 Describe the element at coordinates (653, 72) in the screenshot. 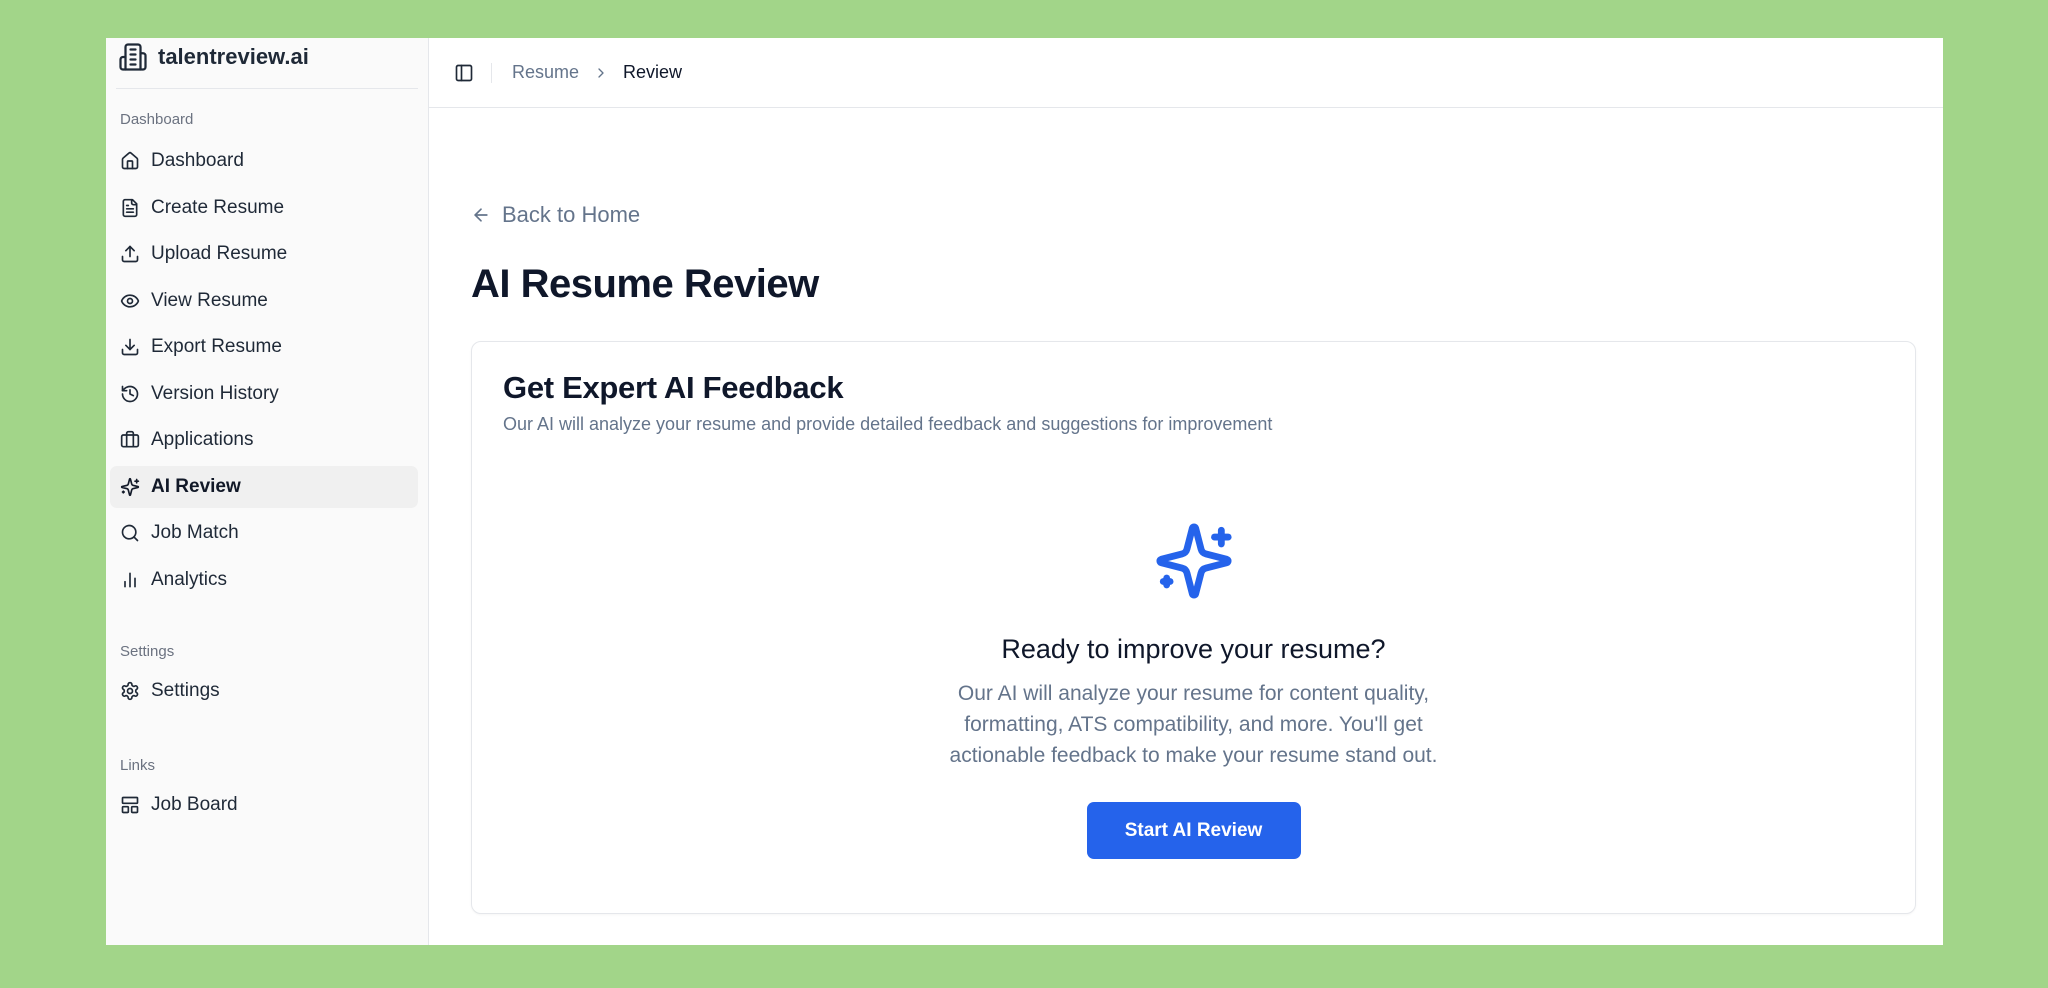

I see `breadcrumb-current: Review` at that location.